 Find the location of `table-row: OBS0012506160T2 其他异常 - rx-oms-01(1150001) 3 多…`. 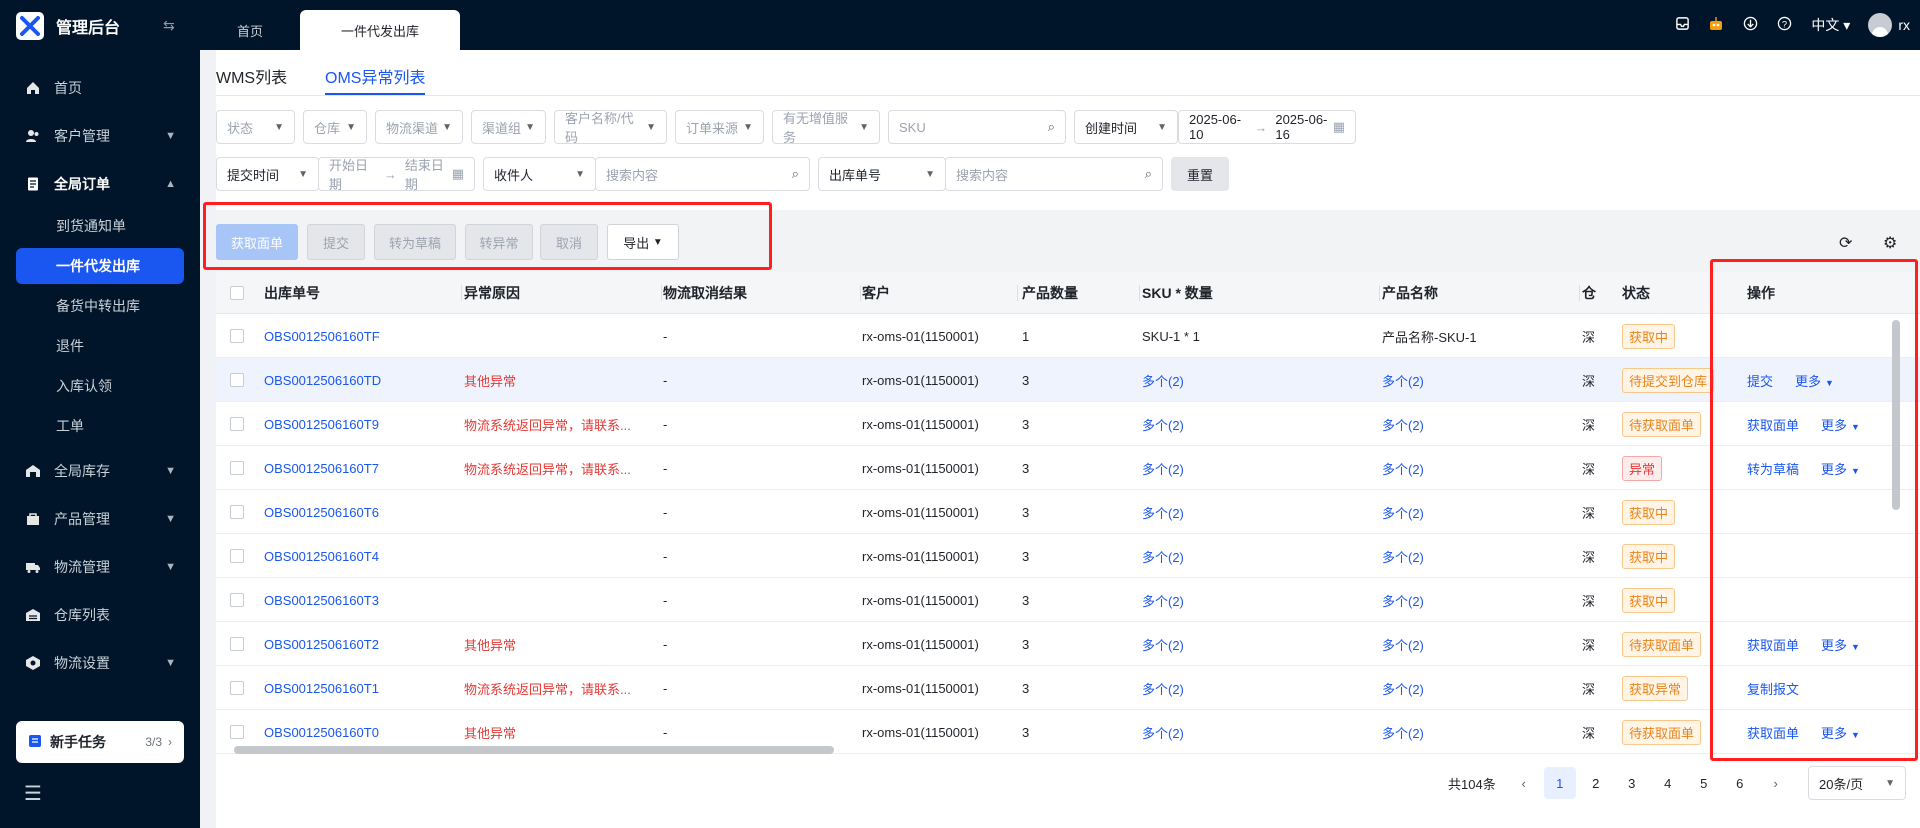

table-row: OBS0012506160T2 其他异常 - rx-oms-01(1150001) 3 多… is located at coordinates (1068, 644).